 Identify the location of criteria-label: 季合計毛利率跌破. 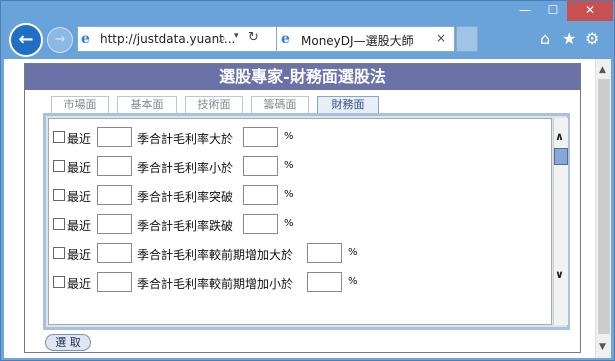
(185, 226).